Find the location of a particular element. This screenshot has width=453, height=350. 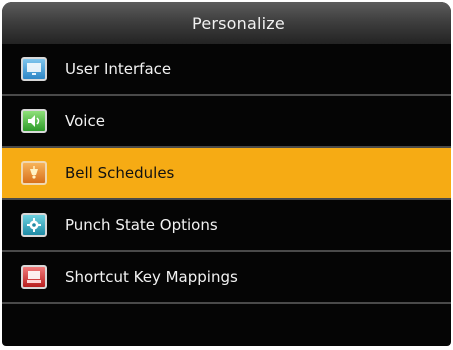

menu-item-label: Shortcut Key Mappings is located at coordinates (151, 277).